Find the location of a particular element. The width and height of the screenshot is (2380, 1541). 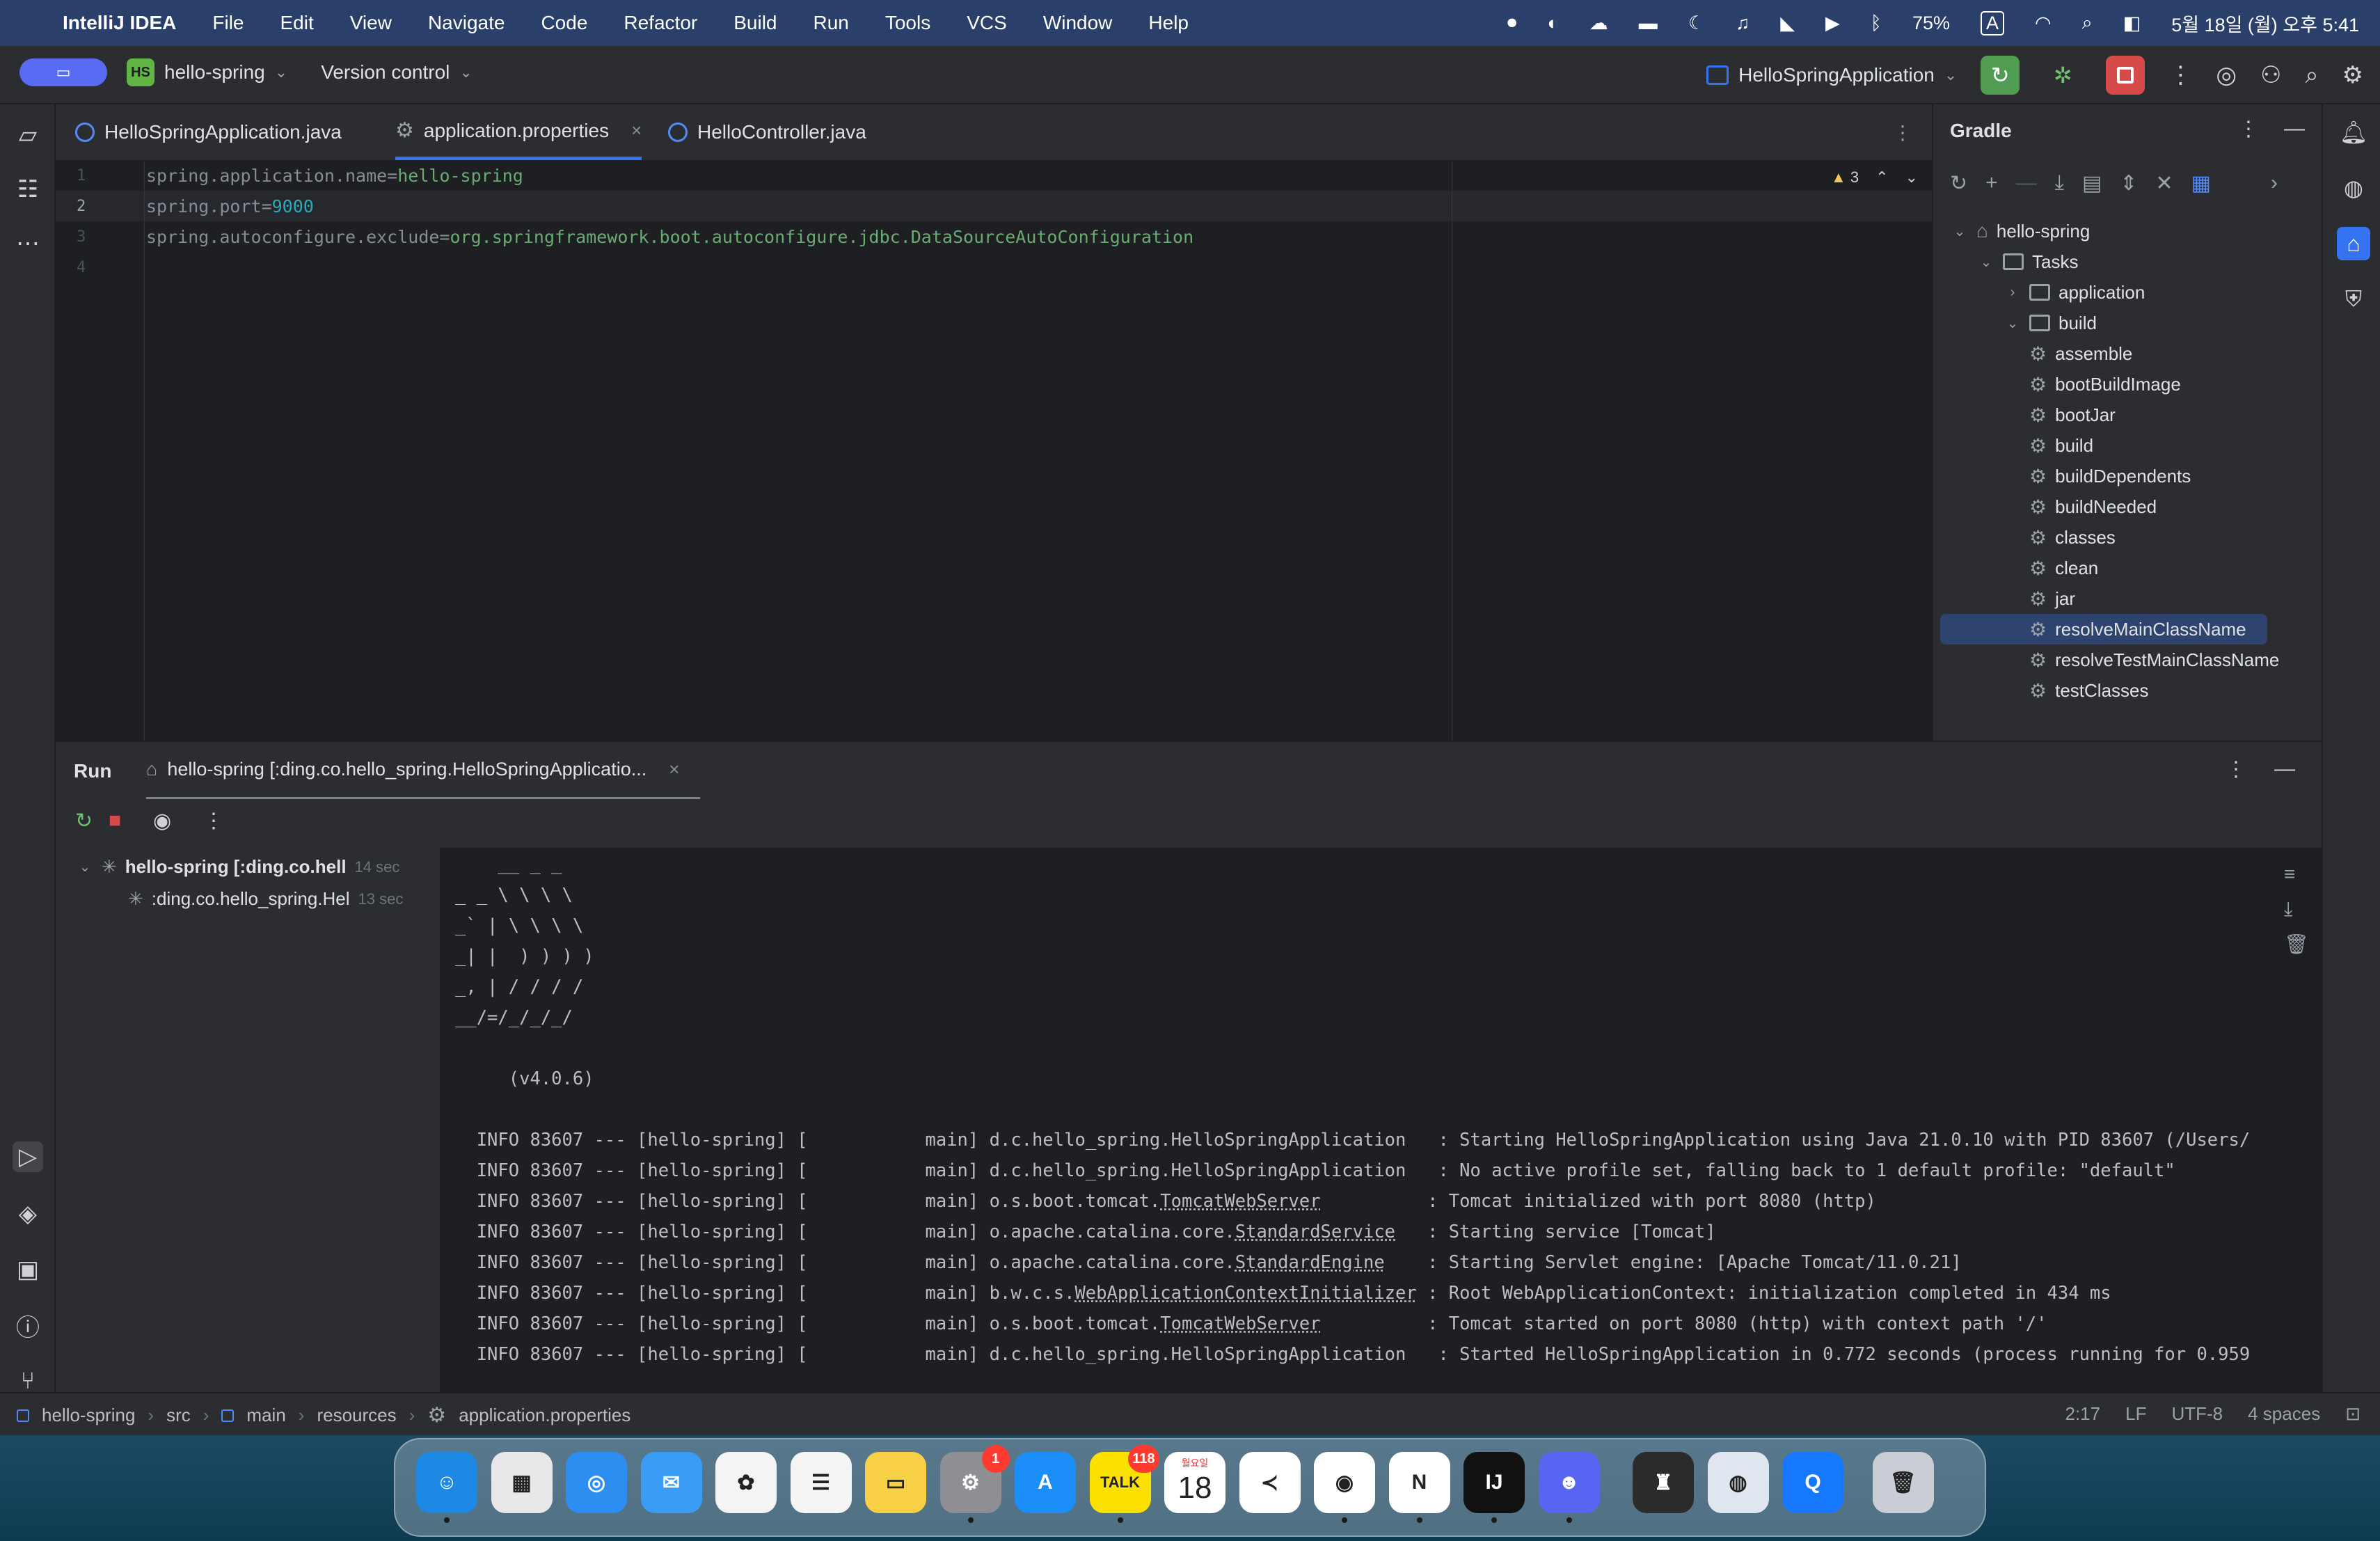

breadcrumb-item: hello-spring is located at coordinates (88, 1415).